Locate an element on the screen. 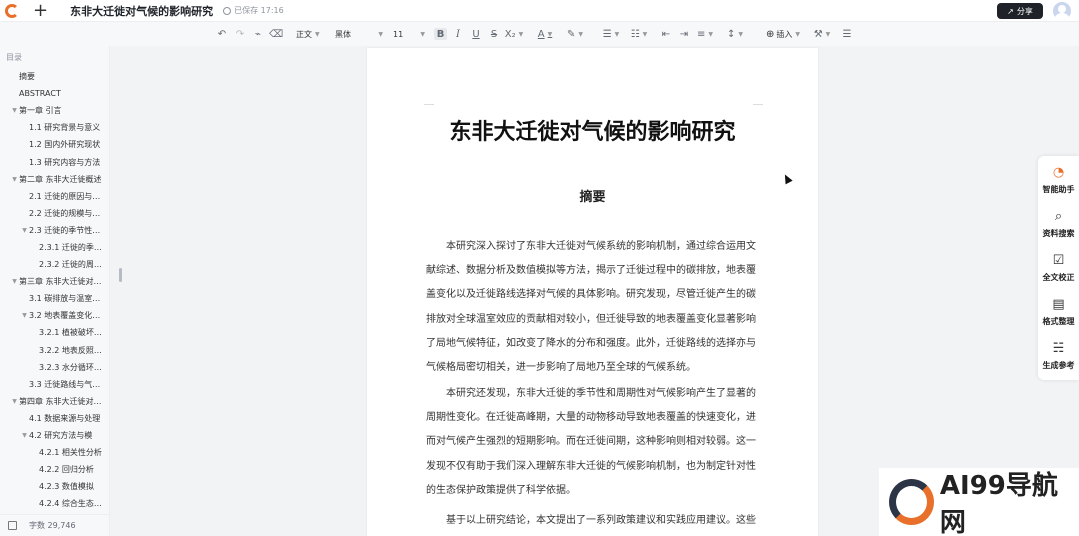 The width and height of the screenshot is (1079, 536). outline-item: 4.1 数据来源与处理 is located at coordinates (55, 418).